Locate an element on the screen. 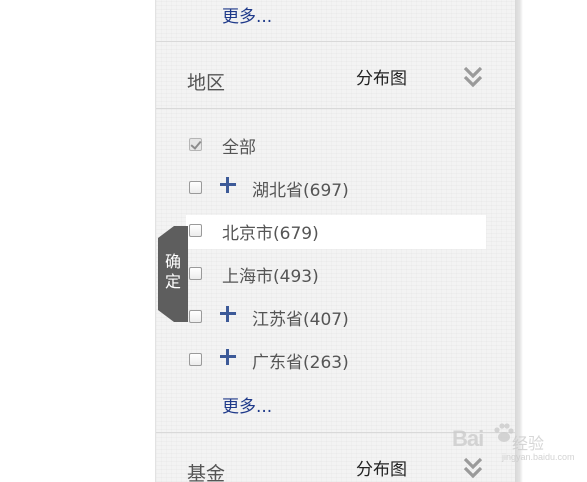 The width and height of the screenshot is (587, 482). paw-icon is located at coordinates (504, 432).